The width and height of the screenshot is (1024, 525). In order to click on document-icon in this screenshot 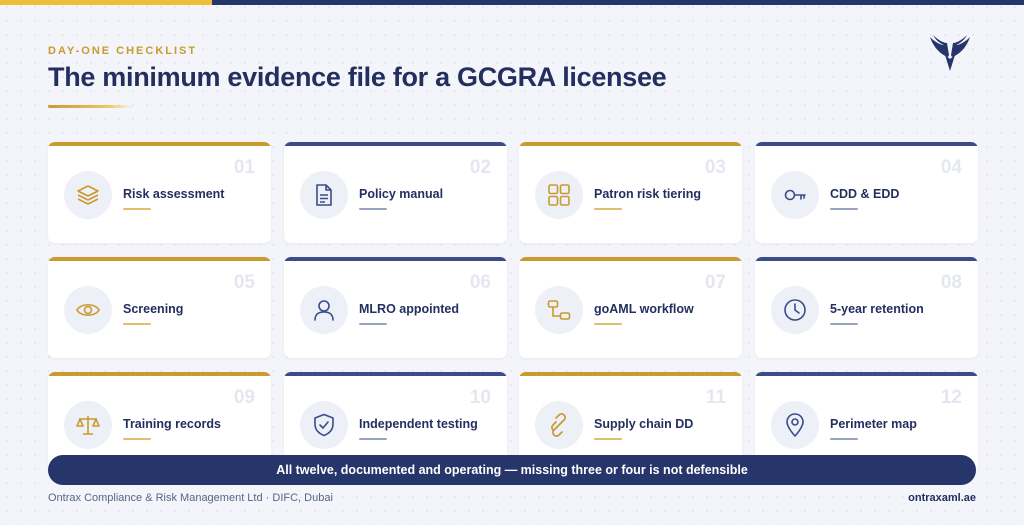, I will do `click(324, 195)`.